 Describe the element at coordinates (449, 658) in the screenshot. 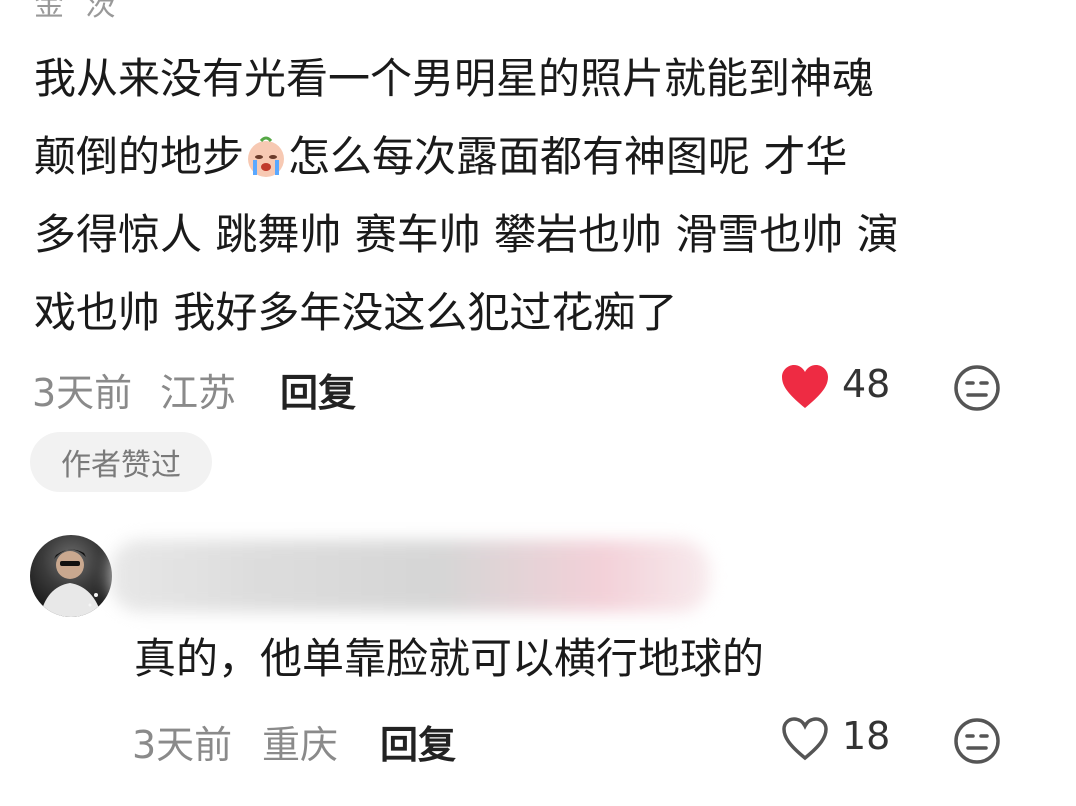

I see `reply-body: 真的，他单靠脸就可以横行地球的` at that location.